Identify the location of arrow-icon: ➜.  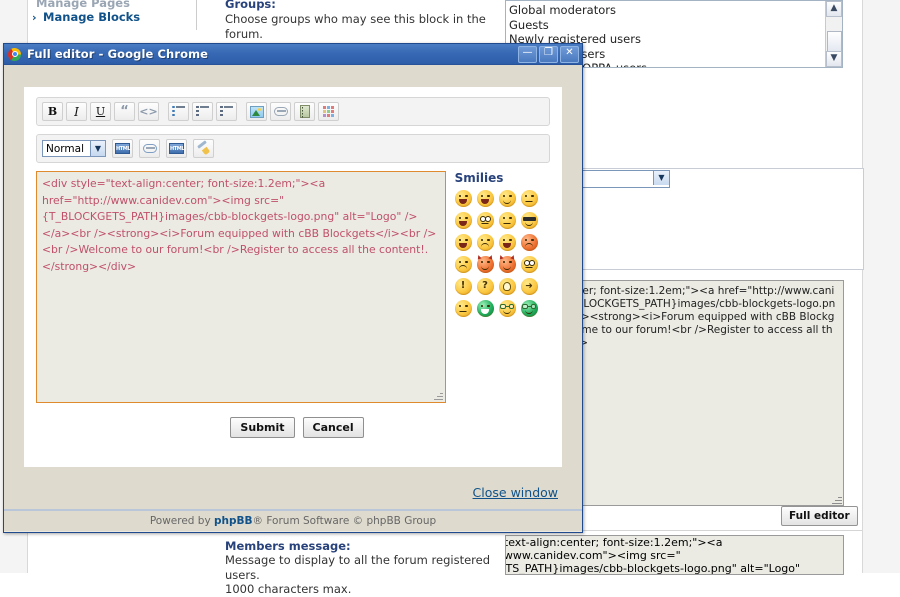
(529, 286).